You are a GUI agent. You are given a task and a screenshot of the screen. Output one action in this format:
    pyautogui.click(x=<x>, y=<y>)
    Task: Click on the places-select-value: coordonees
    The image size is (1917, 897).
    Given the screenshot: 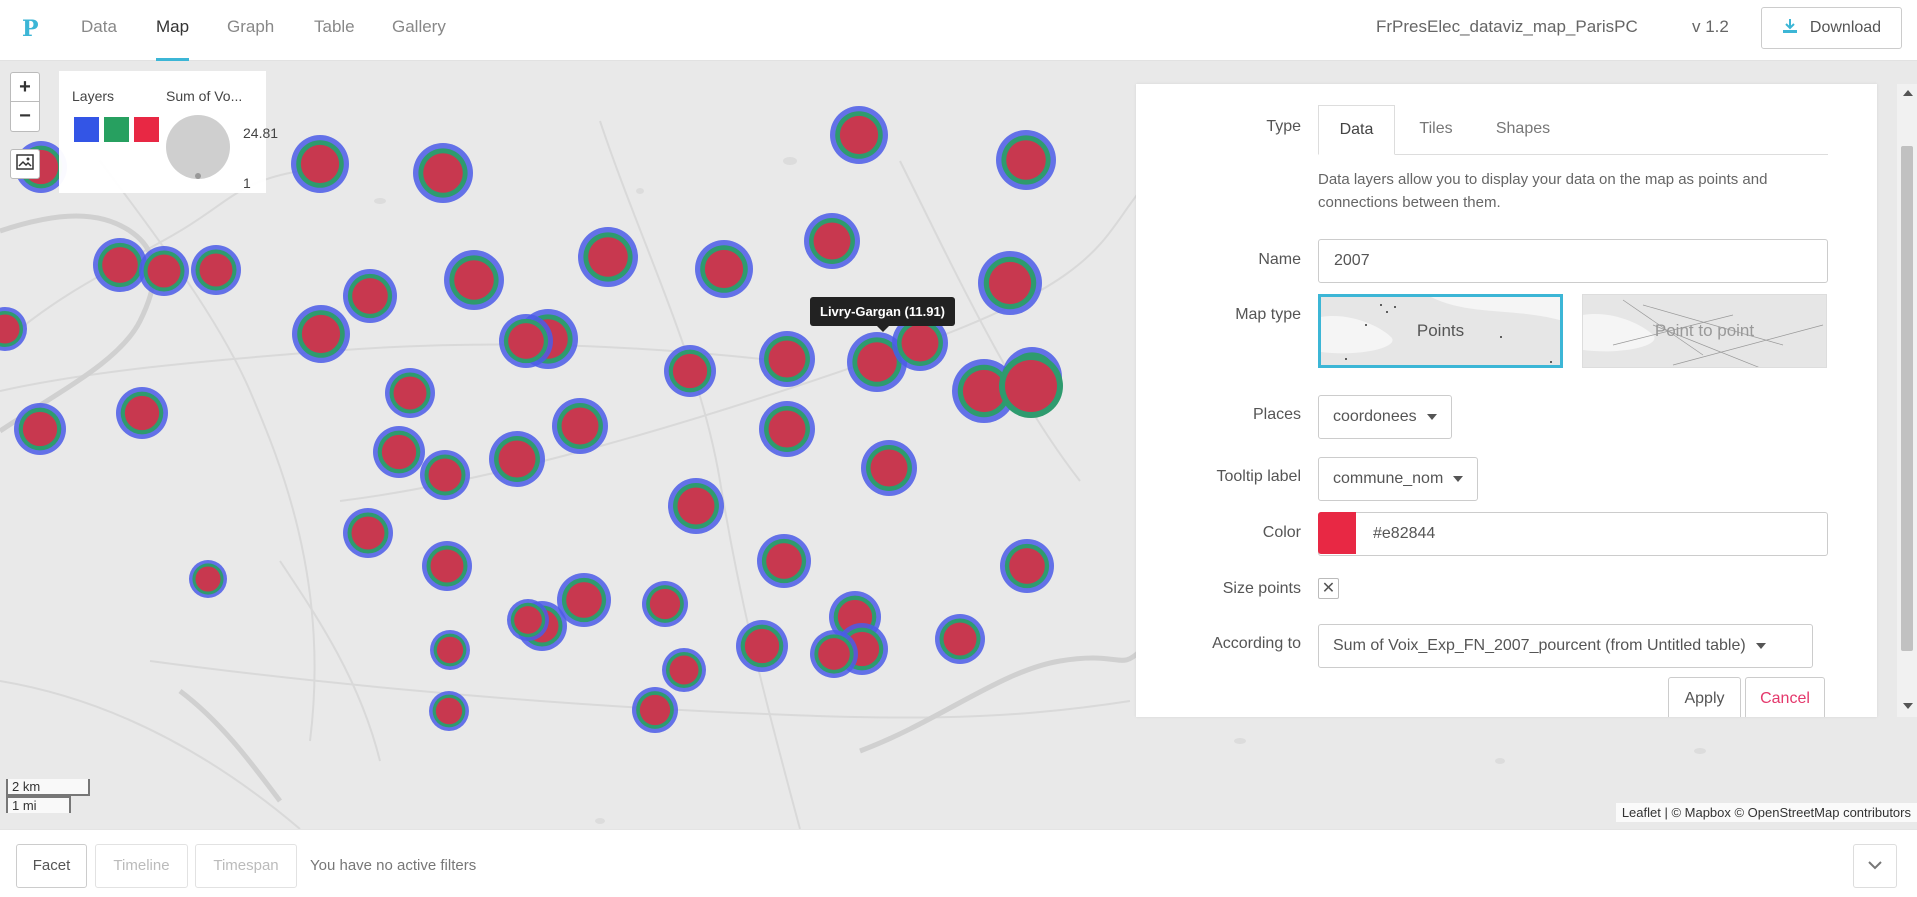 What is the action you would take?
    pyautogui.click(x=1375, y=416)
    